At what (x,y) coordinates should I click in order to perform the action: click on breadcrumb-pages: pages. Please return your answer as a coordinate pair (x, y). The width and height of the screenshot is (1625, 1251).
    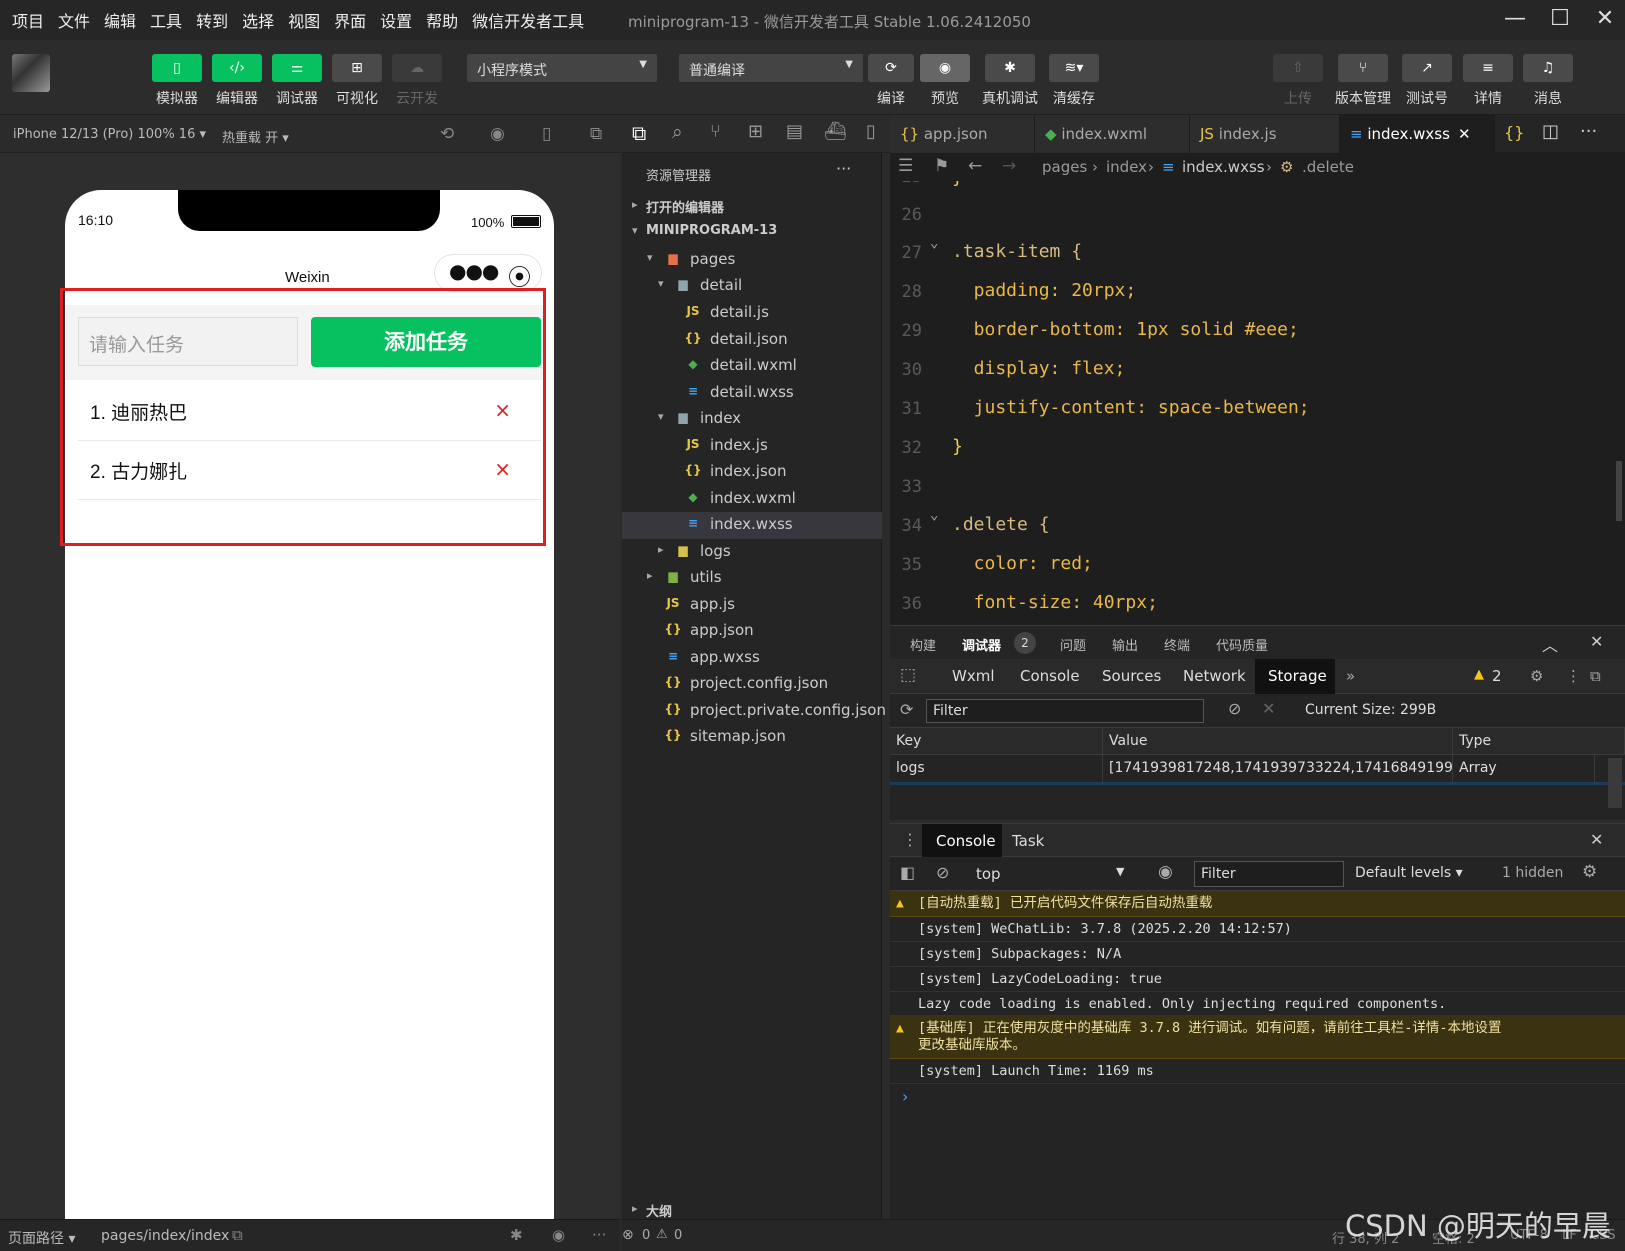
    Looking at the image, I should click on (1064, 167).